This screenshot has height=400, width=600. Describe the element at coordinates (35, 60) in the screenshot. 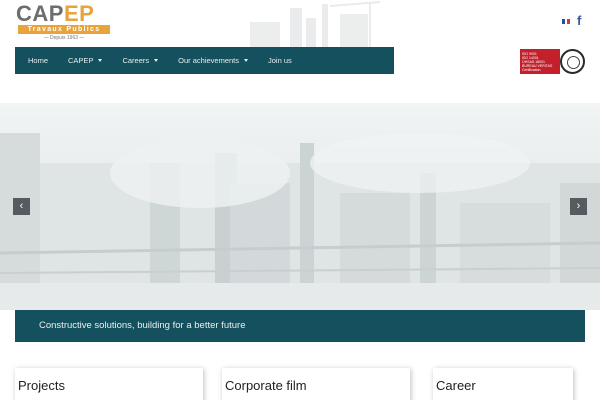

I see `nav-item-home: Home` at that location.